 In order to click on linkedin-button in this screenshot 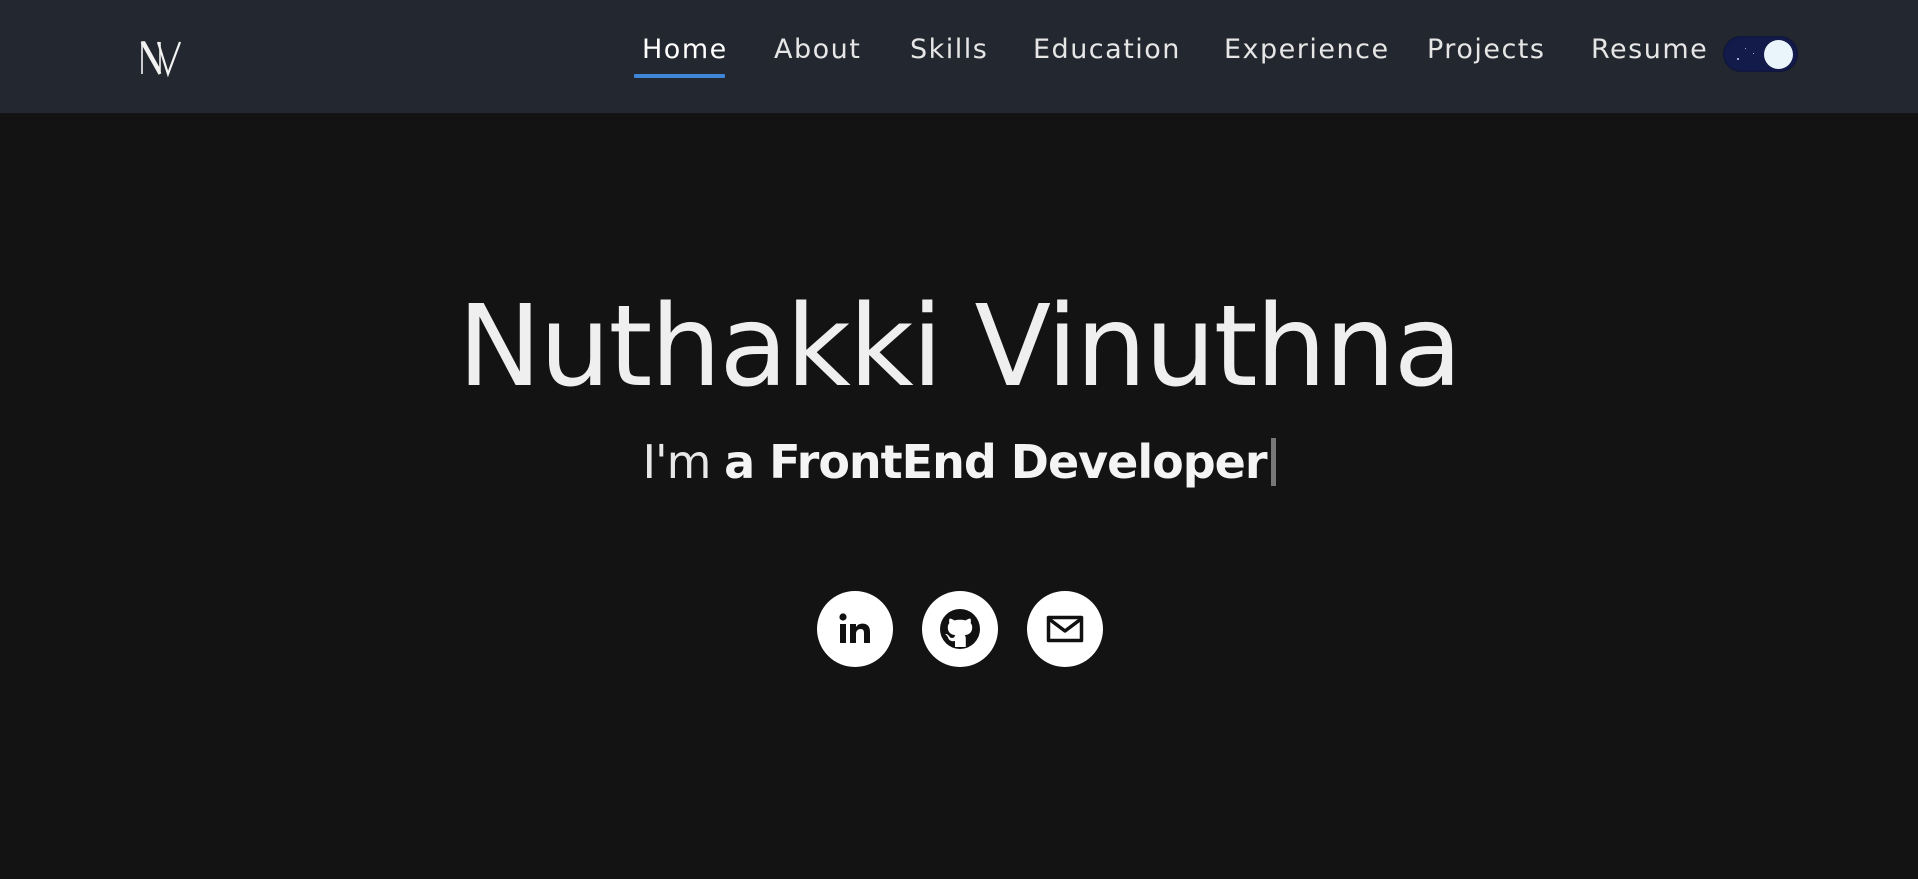, I will do `click(855, 629)`.